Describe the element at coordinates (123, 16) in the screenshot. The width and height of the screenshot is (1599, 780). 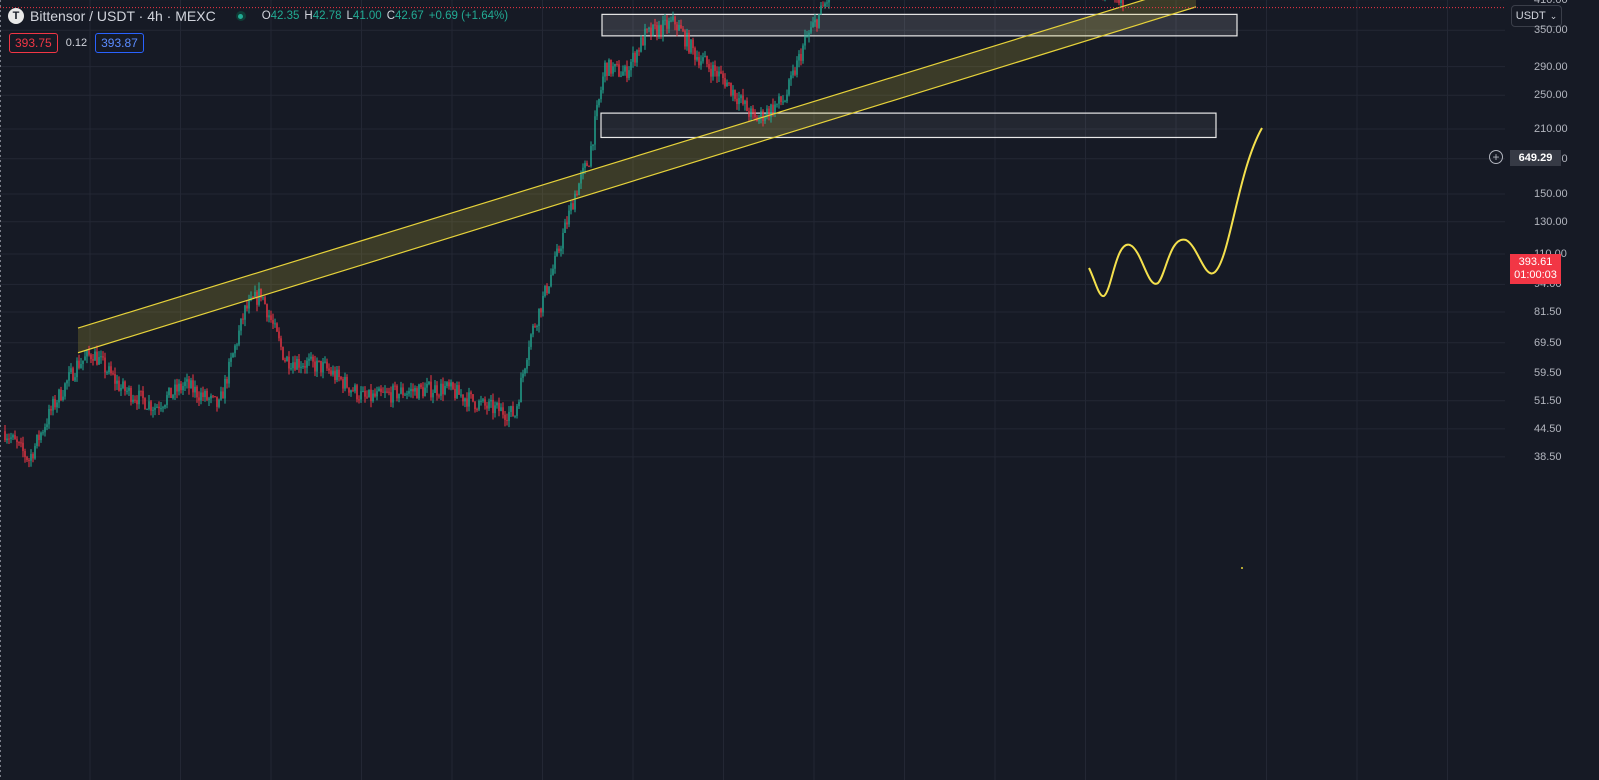
I see `symbol-title: Bittensor / USDT · 4h · MEXC` at that location.